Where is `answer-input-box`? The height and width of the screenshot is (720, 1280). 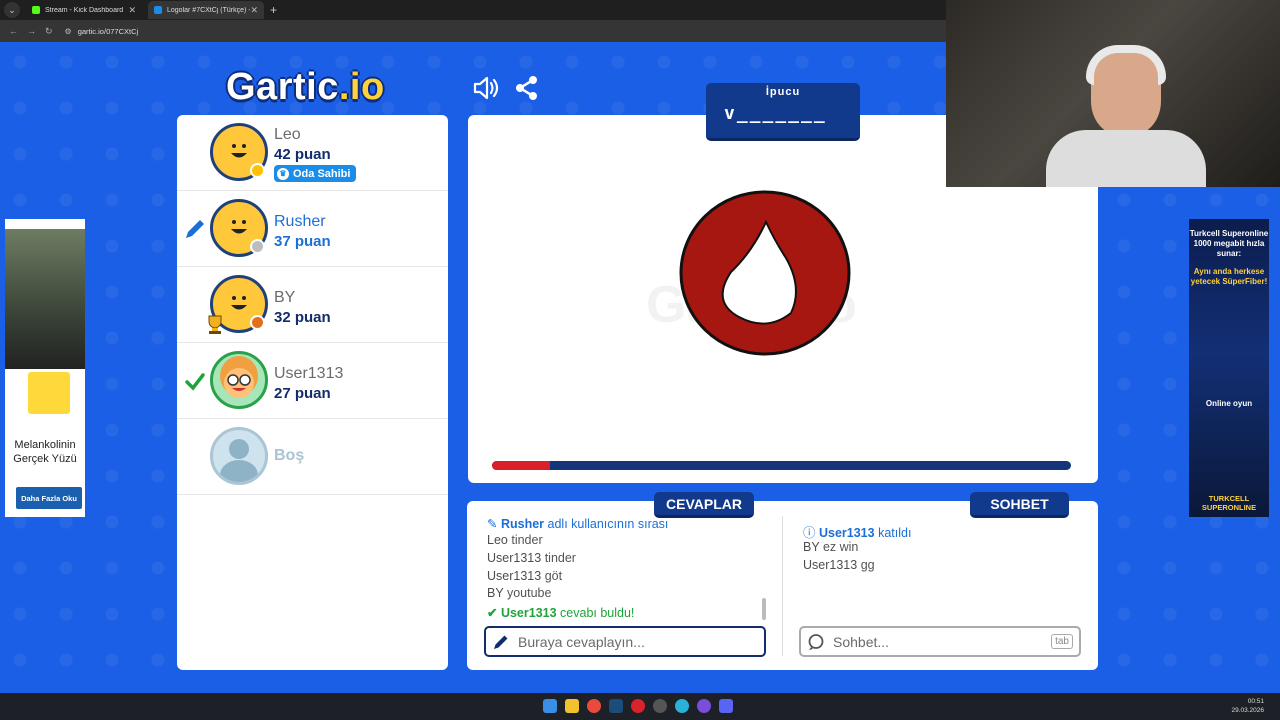 answer-input-box is located at coordinates (625, 641).